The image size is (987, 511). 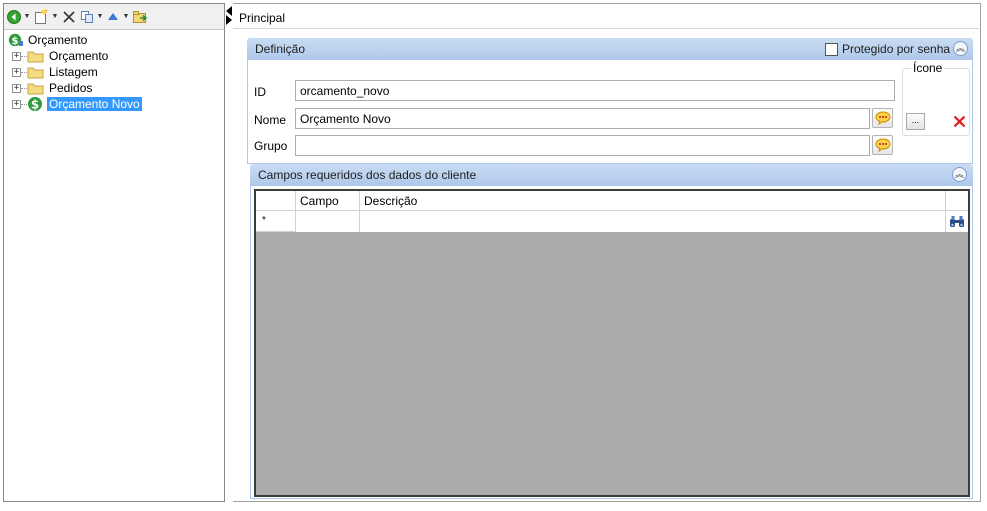 What do you see at coordinates (611, 175) in the screenshot?
I see `campos-header: Campos requeridos dos dados do cliente ︽` at bounding box center [611, 175].